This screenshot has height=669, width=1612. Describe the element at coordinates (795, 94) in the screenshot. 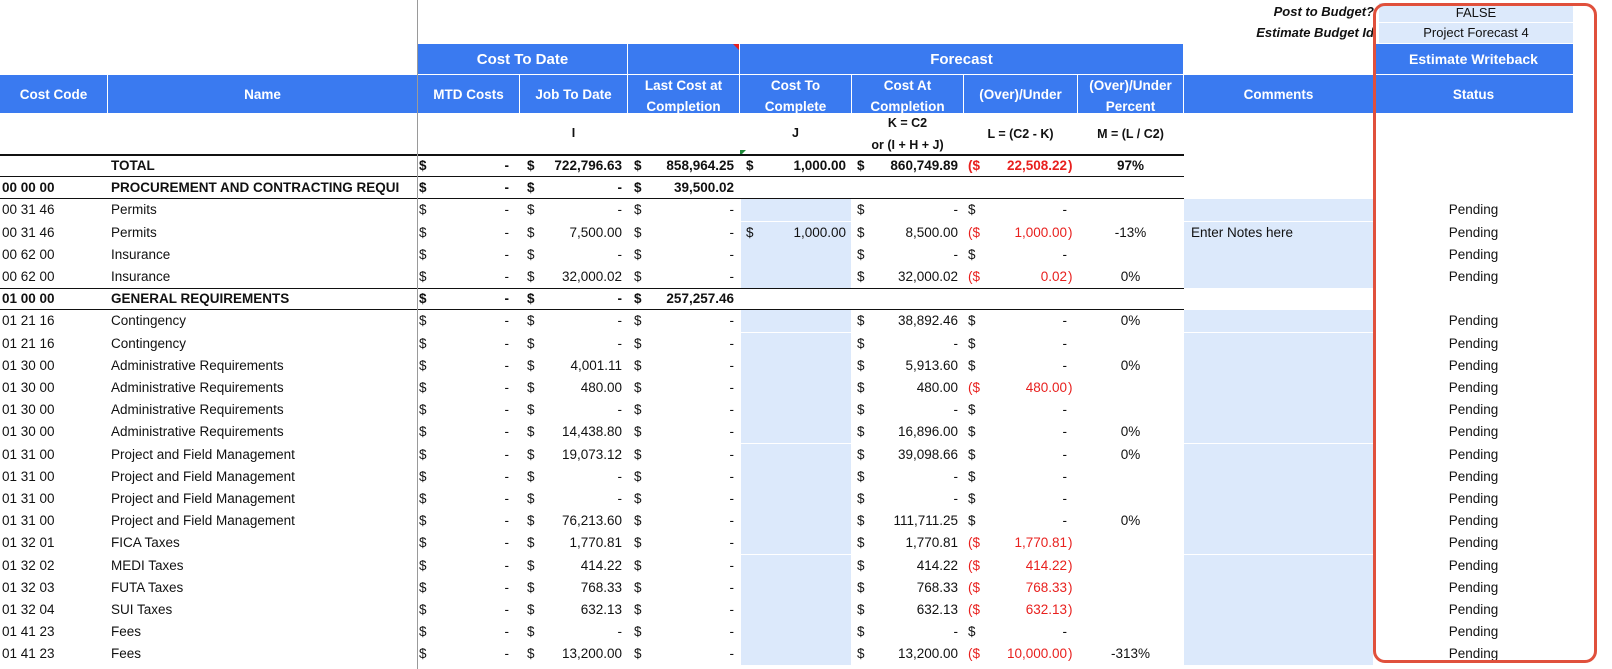

I see `col-header-cost-to-complete: Cost To Complete` at that location.